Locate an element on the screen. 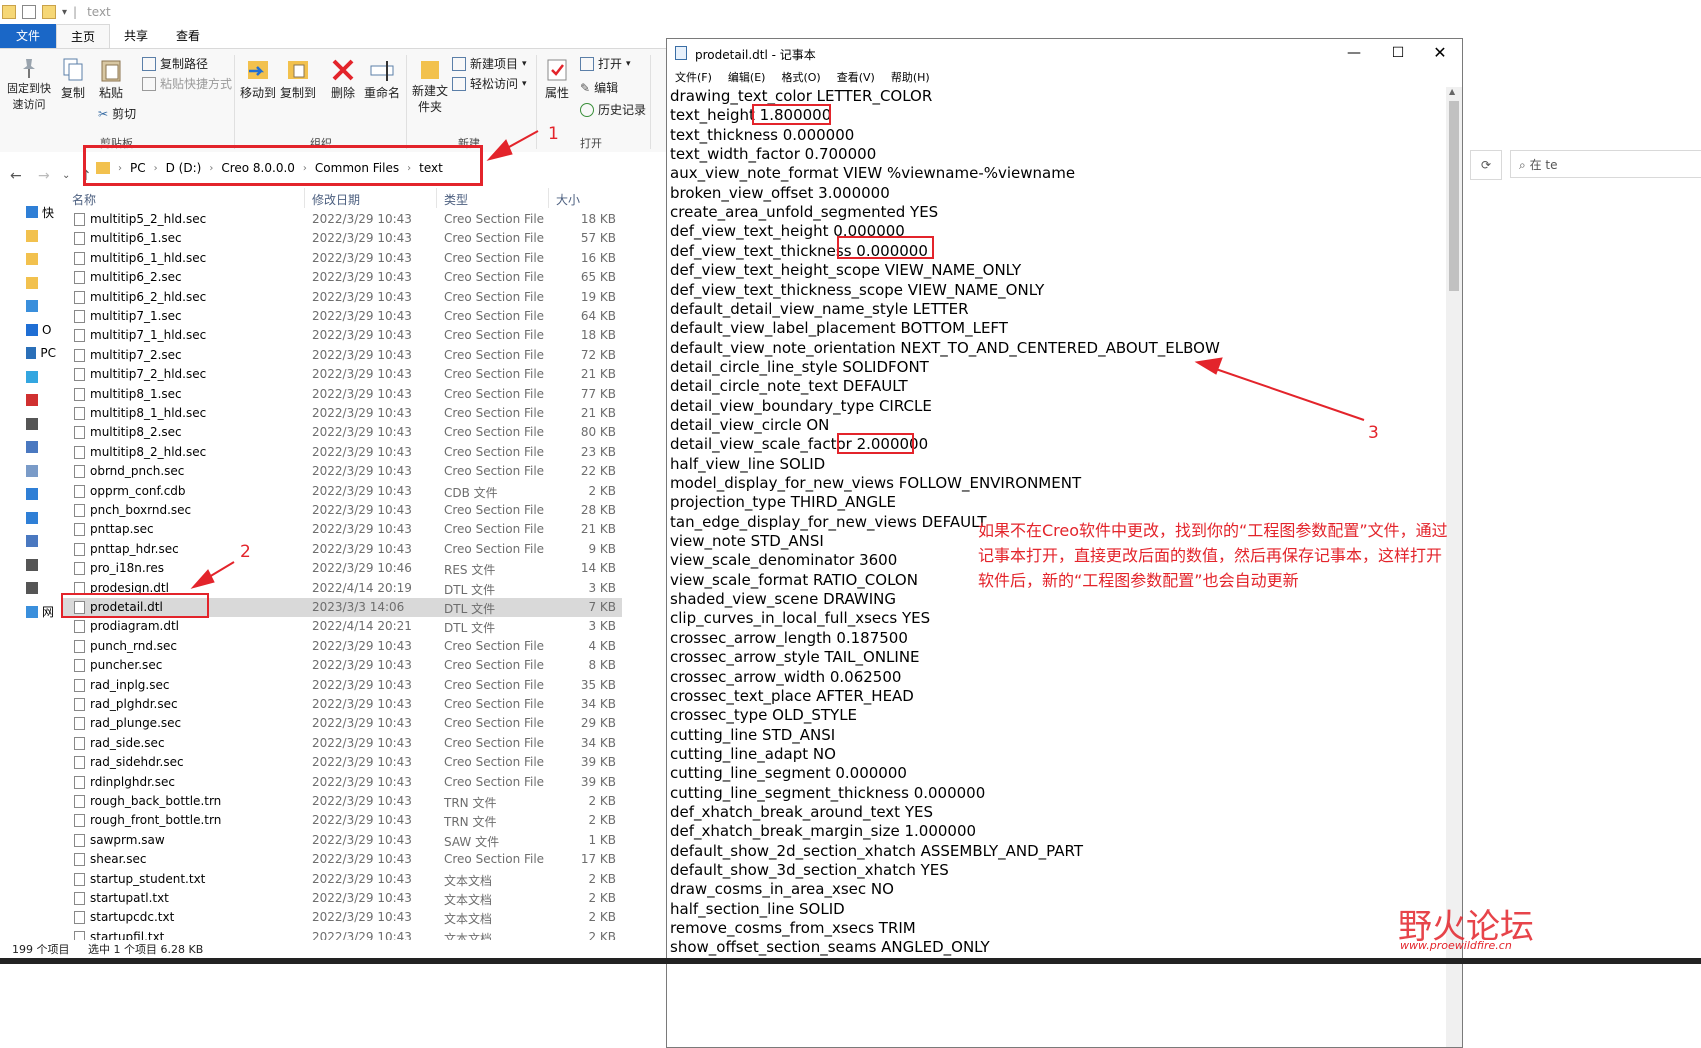 The image size is (1701, 1048). arrow-1-head is located at coordinates (499, 150).